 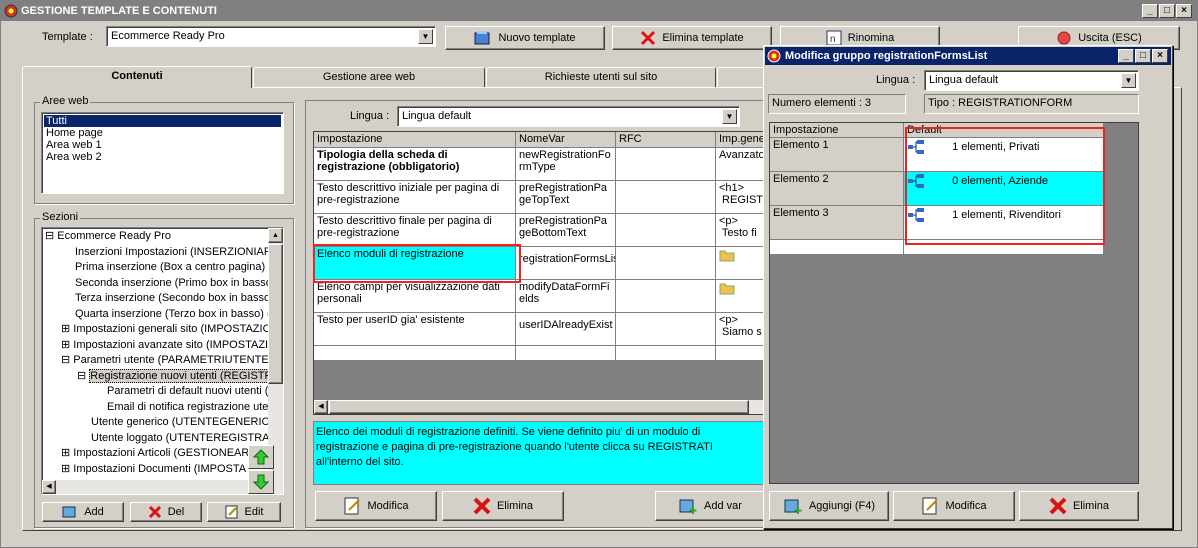 What do you see at coordinates (157, 361) in the screenshot?
I see `tree-node: ⊟ Parametri utente (PARAMETRIUTENTE` at bounding box center [157, 361].